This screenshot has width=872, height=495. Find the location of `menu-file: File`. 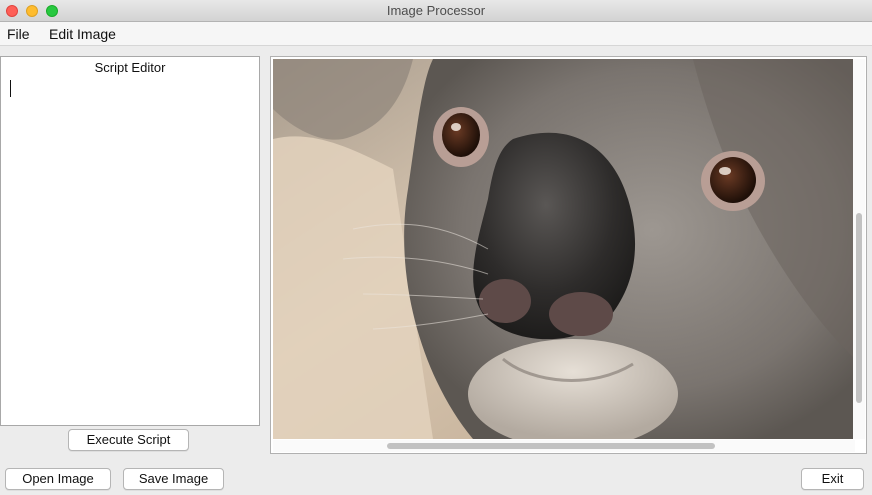

menu-file: File is located at coordinates (18, 34).